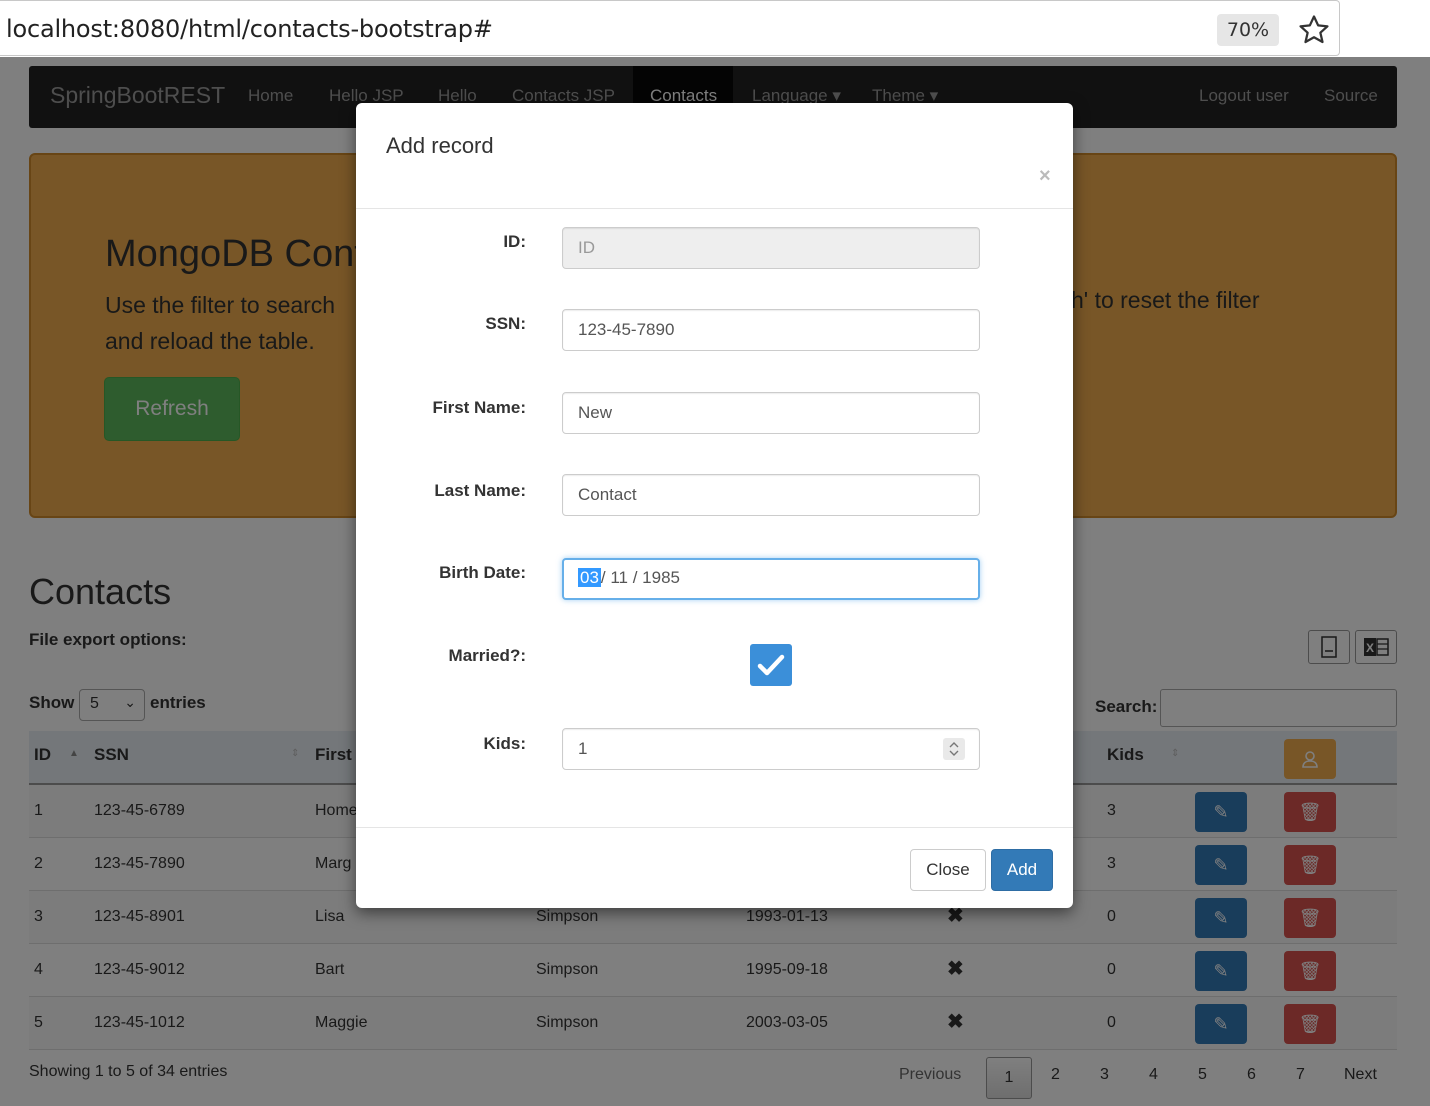 The image size is (1430, 1106). I want to click on checkmark-icon, so click(771, 665).